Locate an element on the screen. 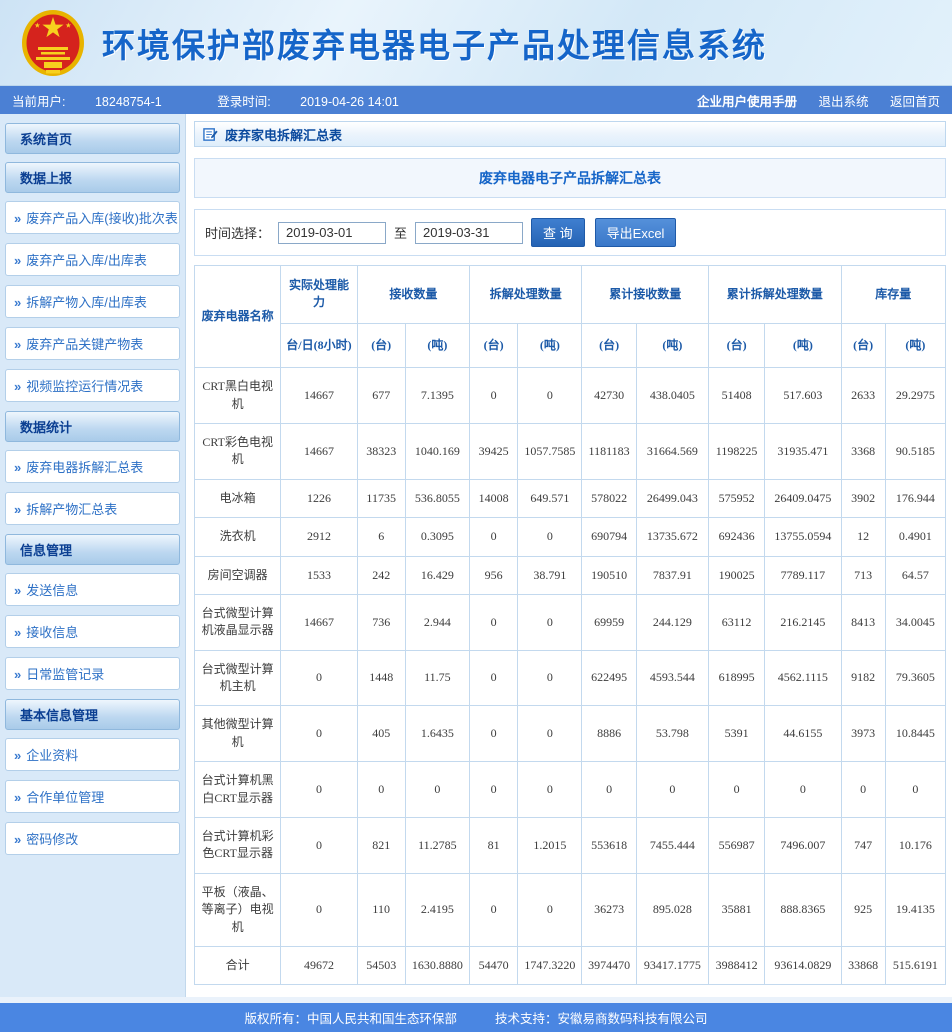 This screenshot has width=952, height=1032. value-cell: 51408 is located at coordinates (736, 395).